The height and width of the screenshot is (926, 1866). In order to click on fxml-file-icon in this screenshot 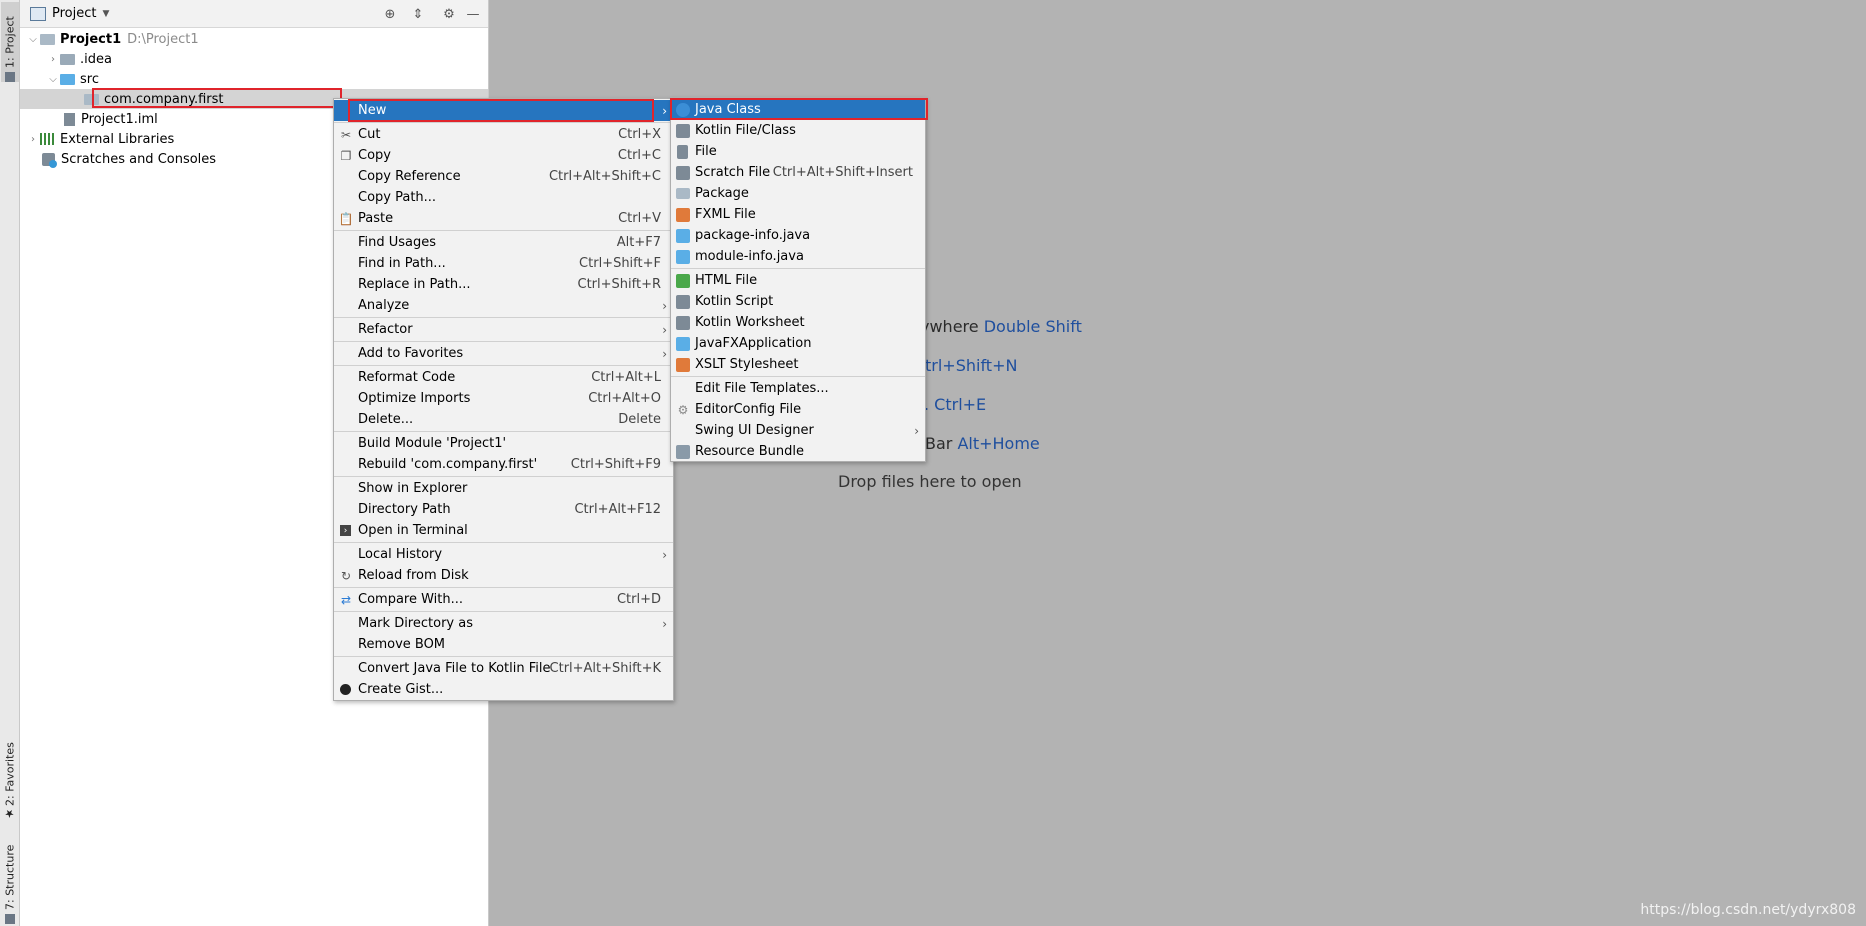, I will do `click(683, 214)`.